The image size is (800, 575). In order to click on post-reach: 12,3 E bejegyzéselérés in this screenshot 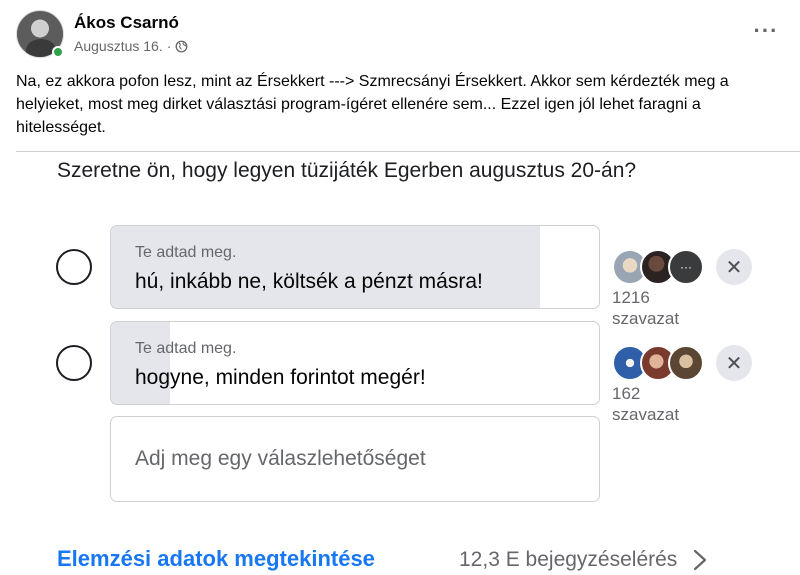, I will do `click(583, 560)`.